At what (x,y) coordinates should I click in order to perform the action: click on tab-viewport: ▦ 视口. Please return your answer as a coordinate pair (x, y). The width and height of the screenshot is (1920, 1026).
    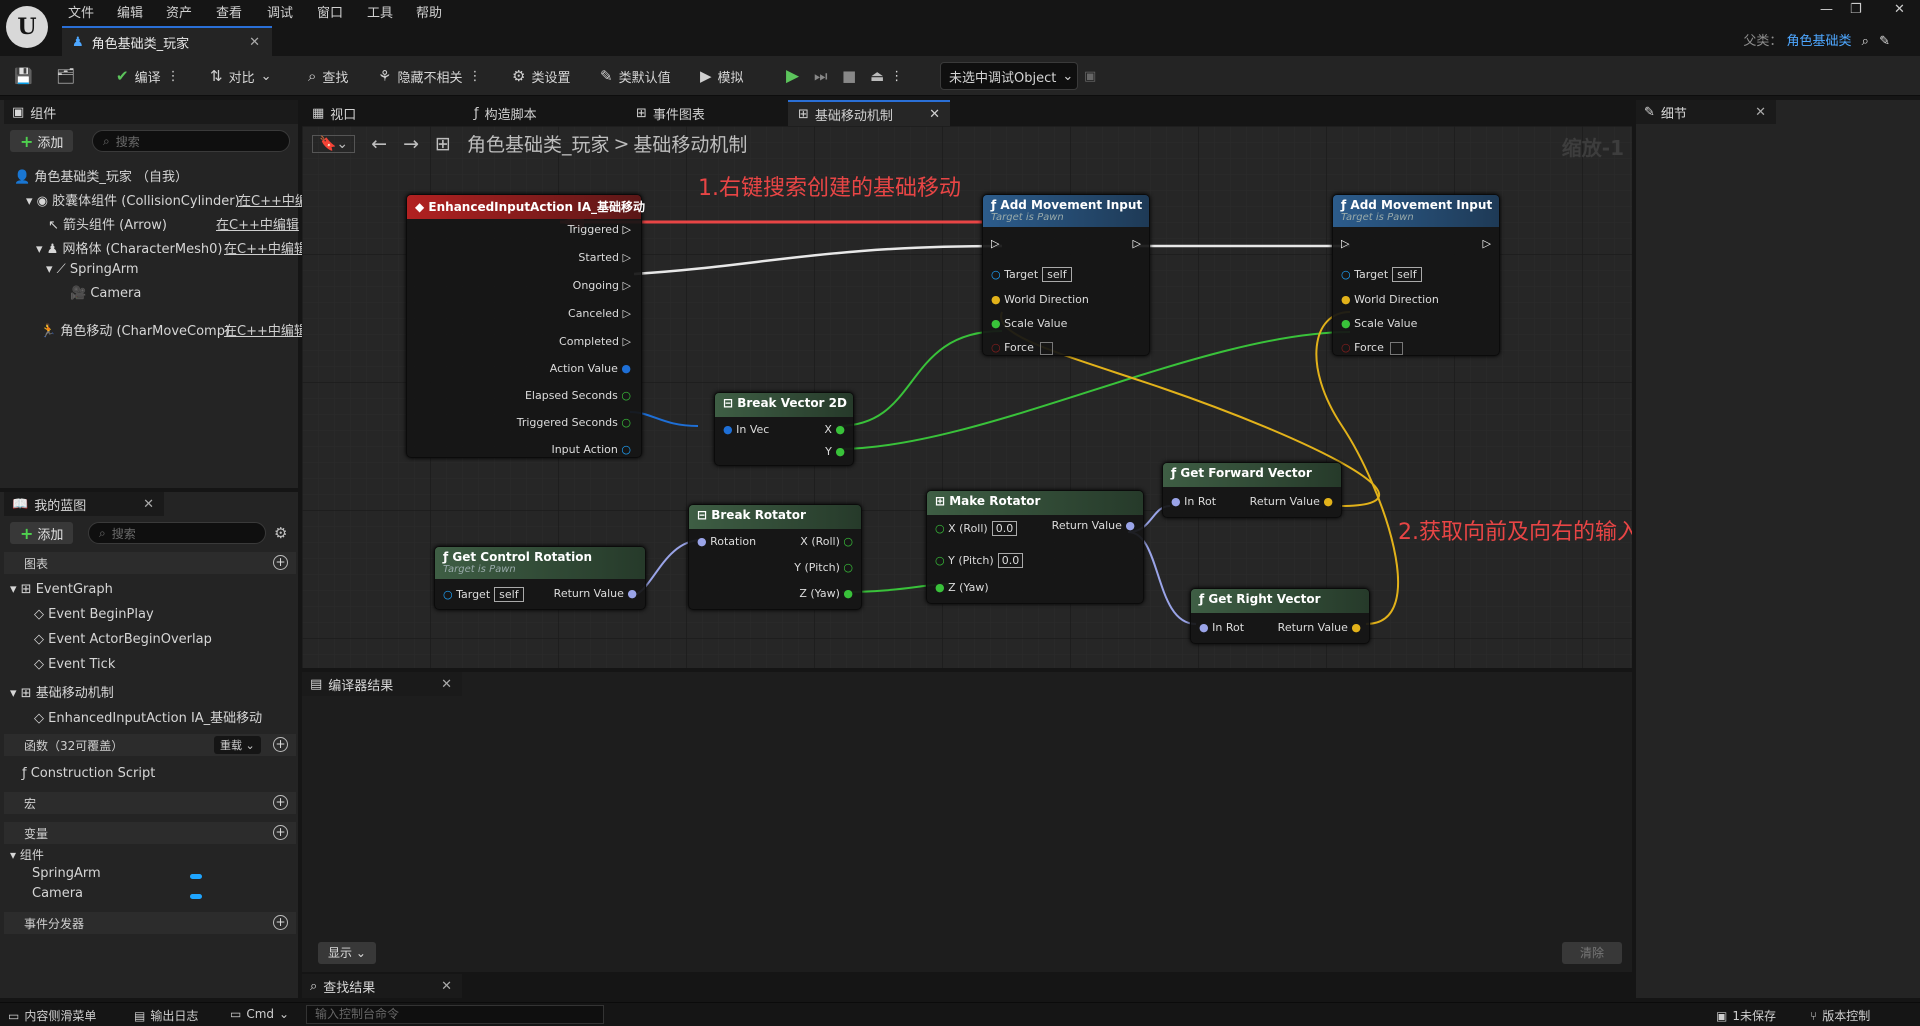
    Looking at the image, I should click on (382, 113).